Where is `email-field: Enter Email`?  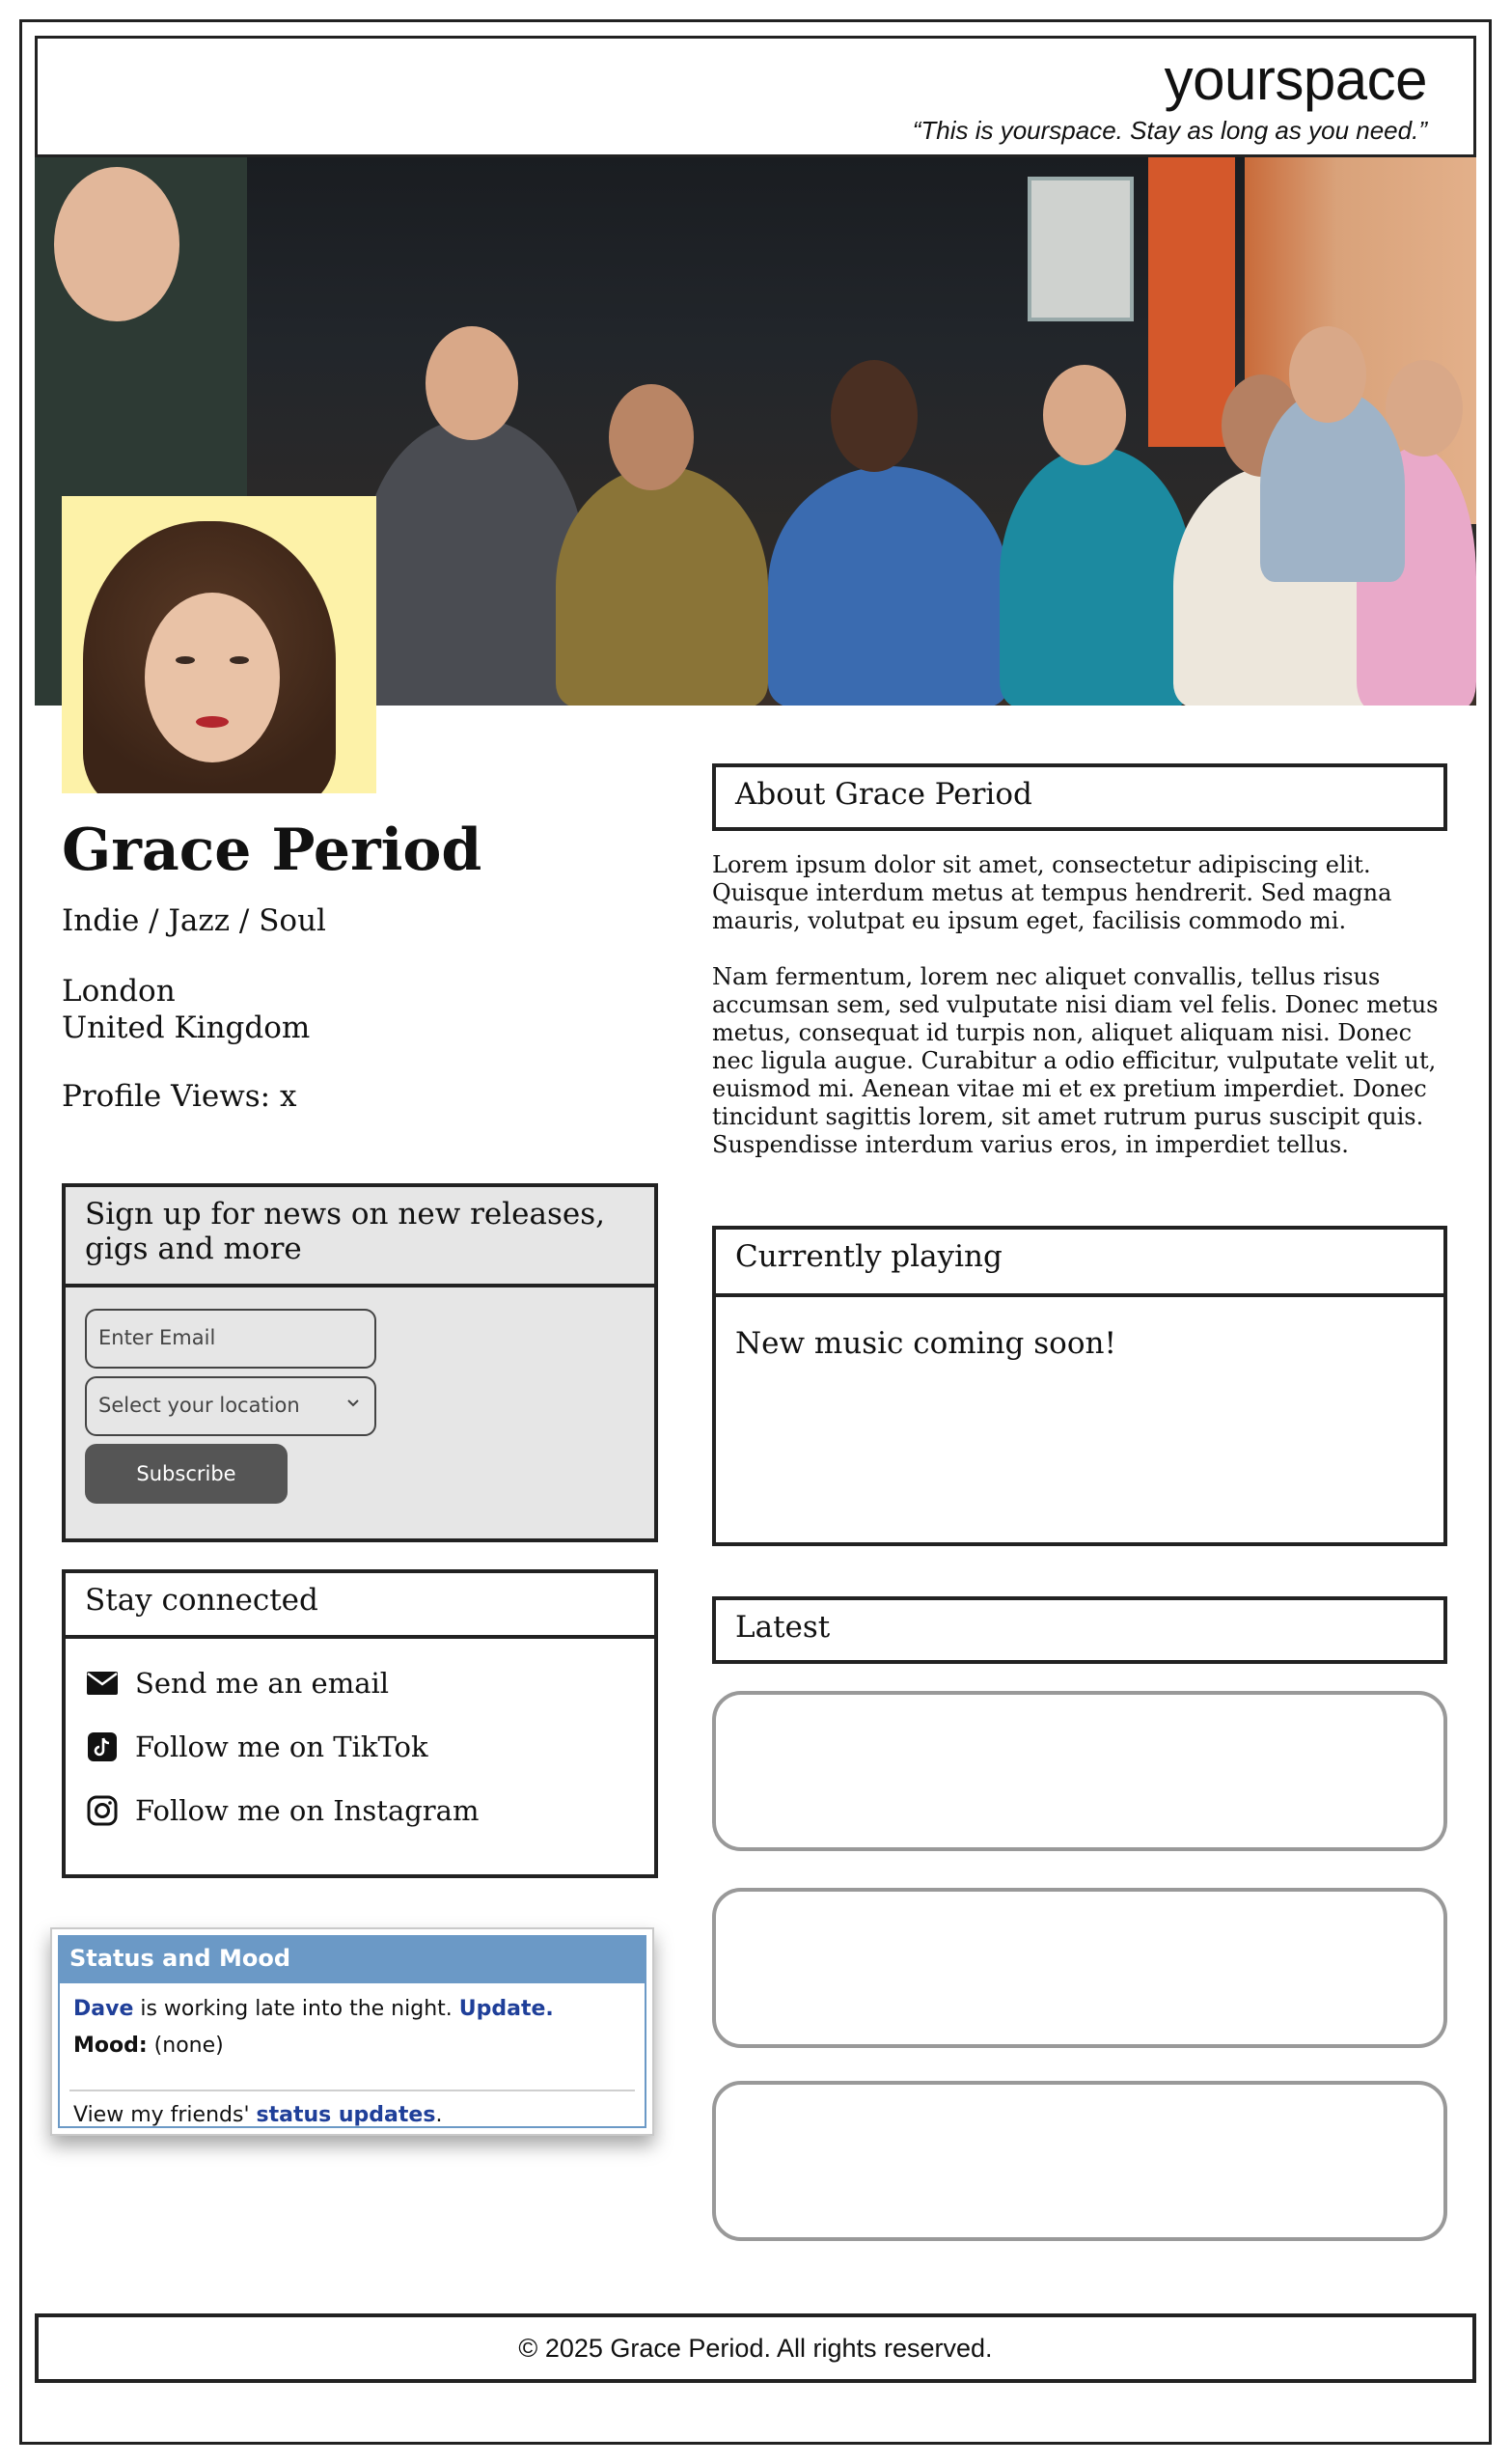
email-field: Enter Email is located at coordinates (230, 1339).